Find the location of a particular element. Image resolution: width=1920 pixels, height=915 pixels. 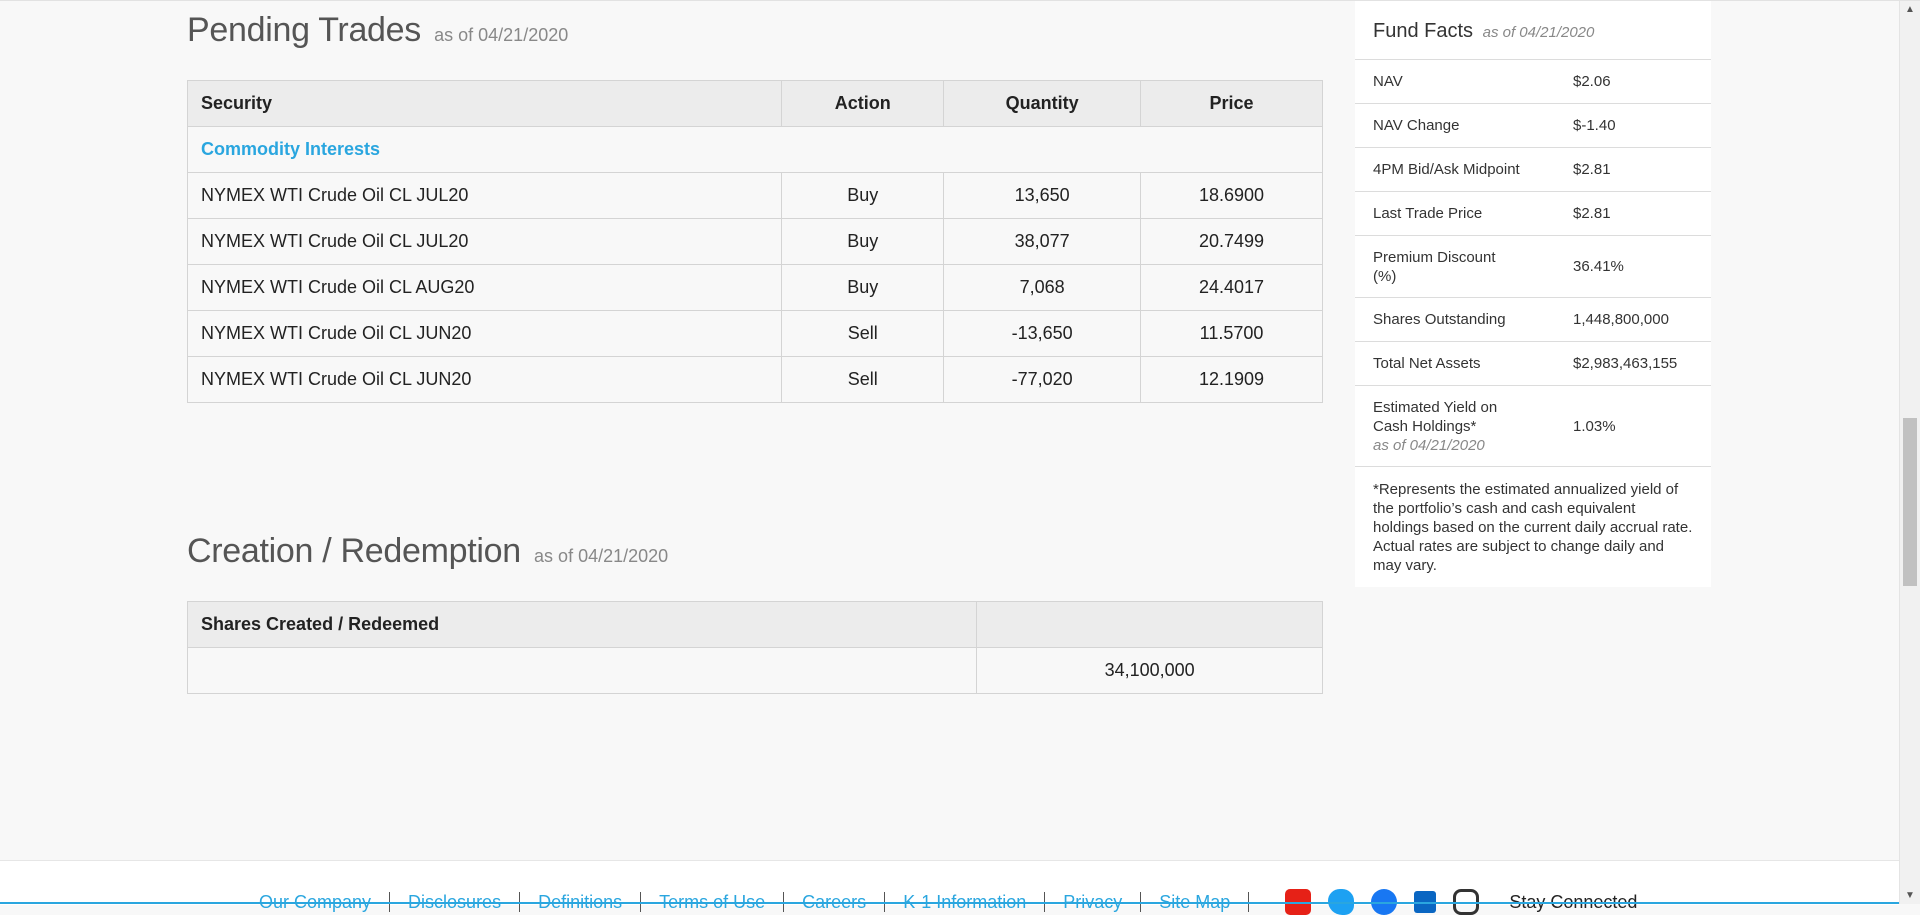

creation-redemption-title: Creation / Redemption as of 04/21/2020 is located at coordinates (427, 551).